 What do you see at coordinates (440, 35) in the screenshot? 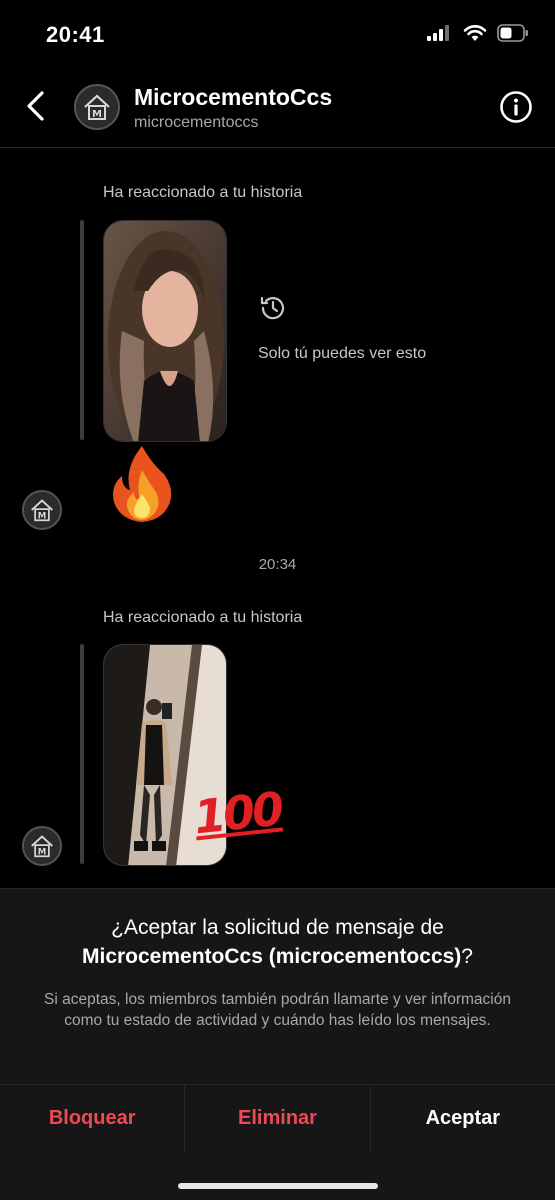
I see `signal-icon` at bounding box center [440, 35].